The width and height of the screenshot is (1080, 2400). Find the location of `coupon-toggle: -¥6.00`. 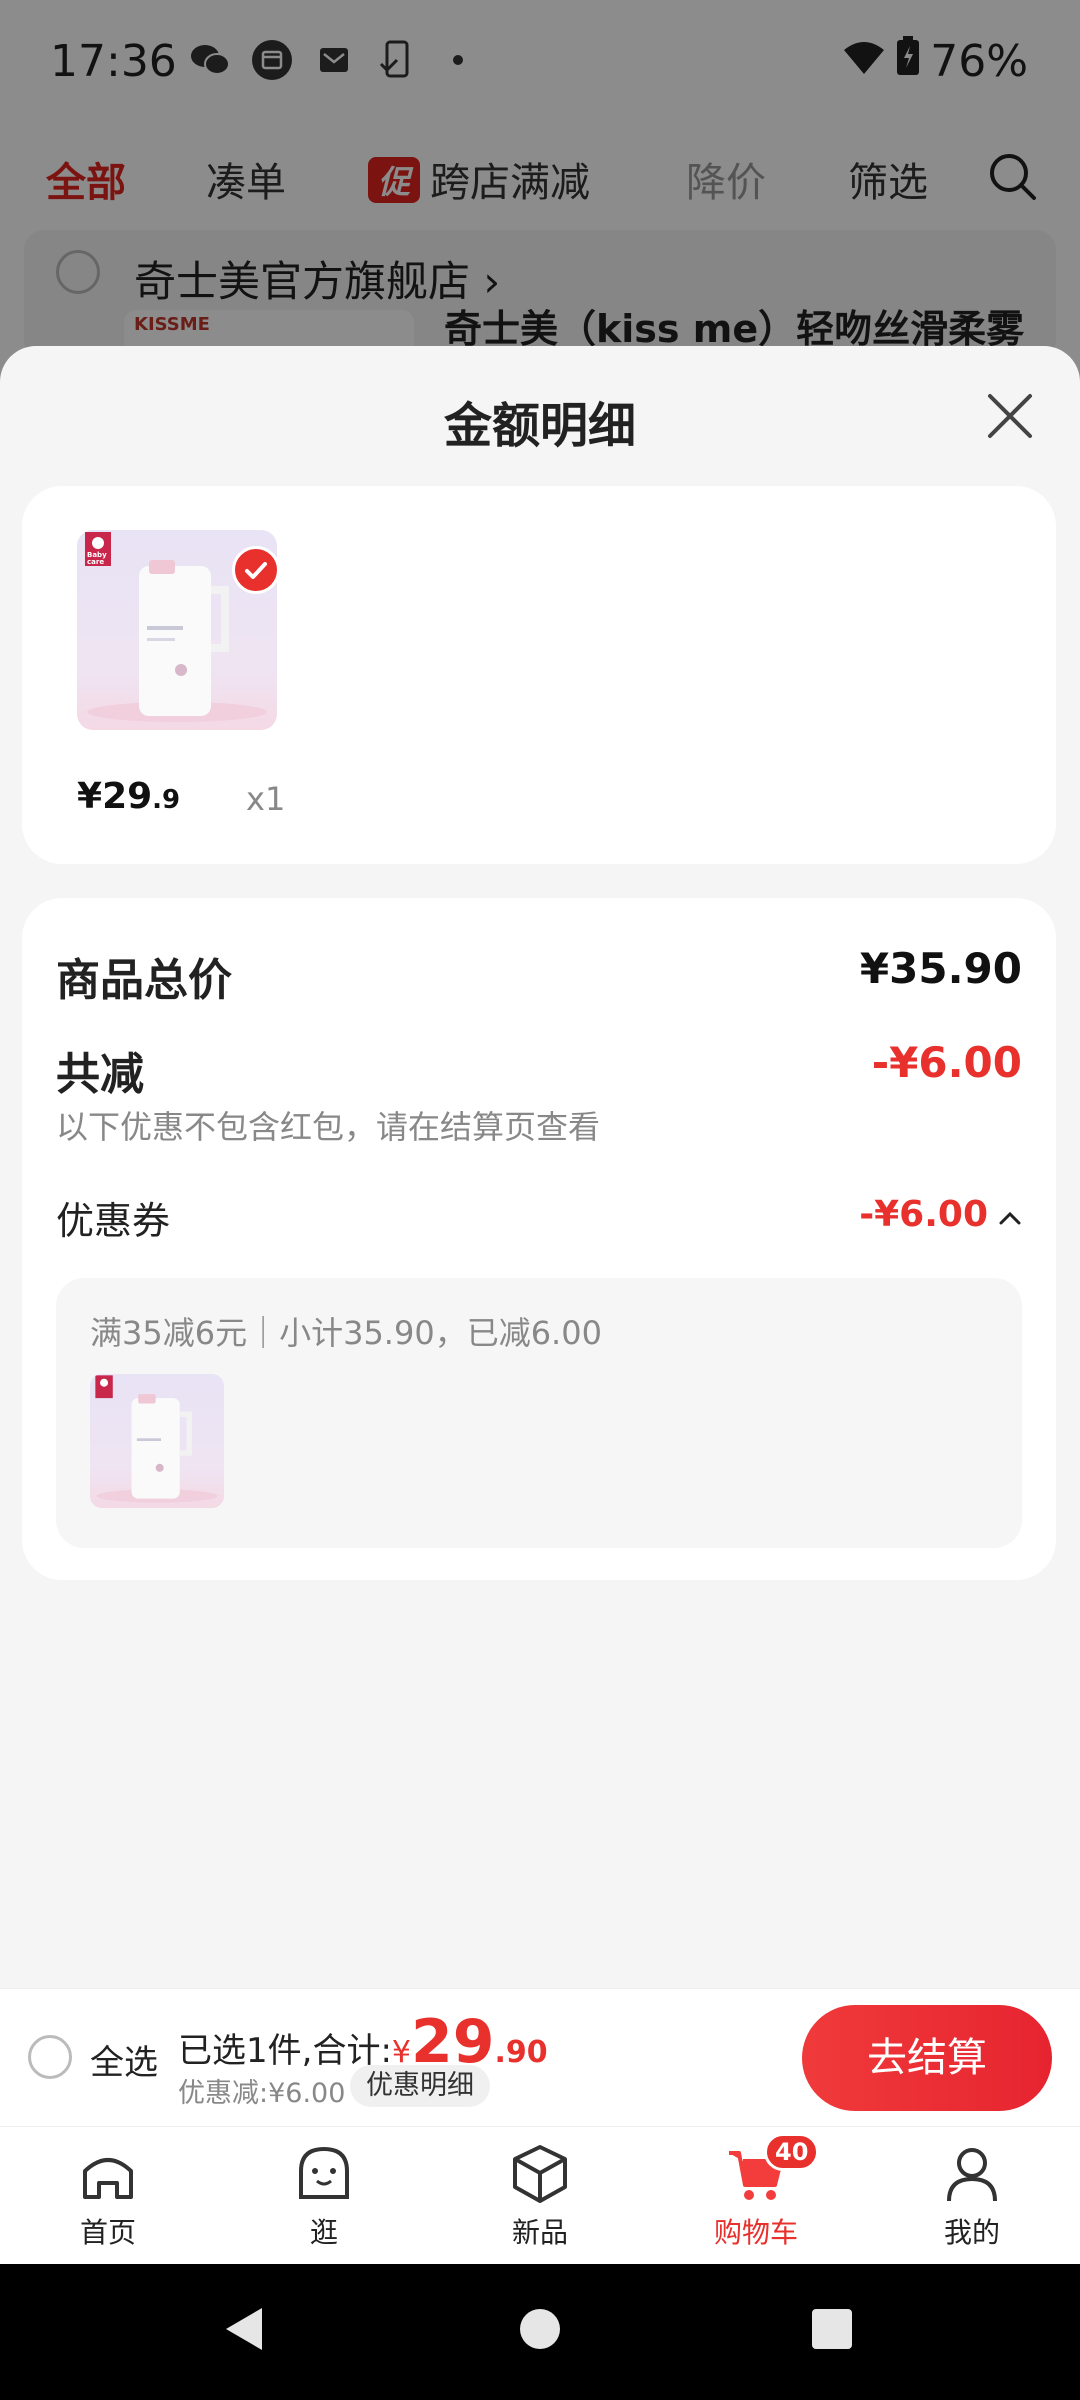

coupon-toggle: -¥6.00 is located at coordinates (940, 1214).